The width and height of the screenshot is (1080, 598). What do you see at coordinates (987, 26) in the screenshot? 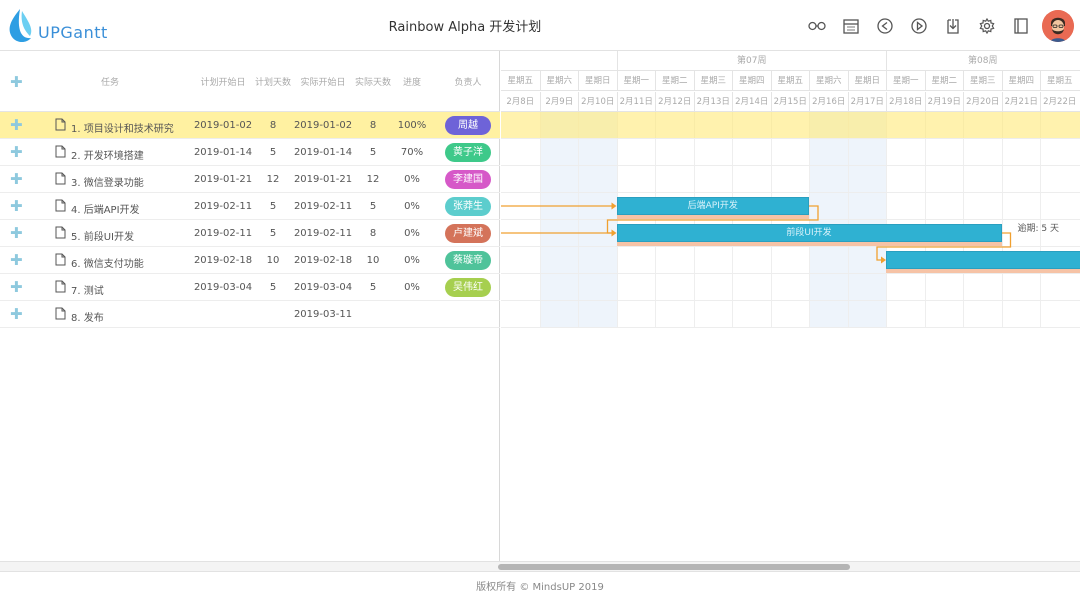
I see `settings-icon` at bounding box center [987, 26].